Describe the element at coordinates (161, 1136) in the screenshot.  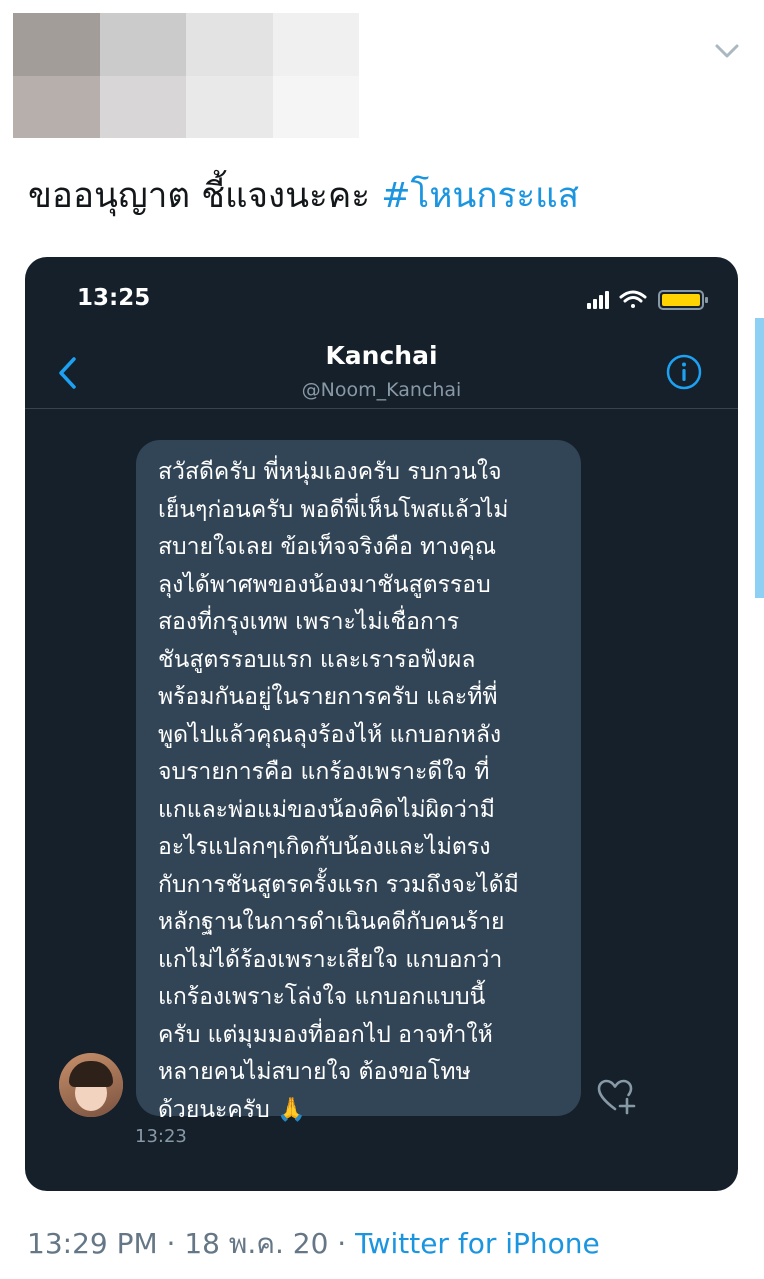
I see `message-timestamp: 13:23` at that location.